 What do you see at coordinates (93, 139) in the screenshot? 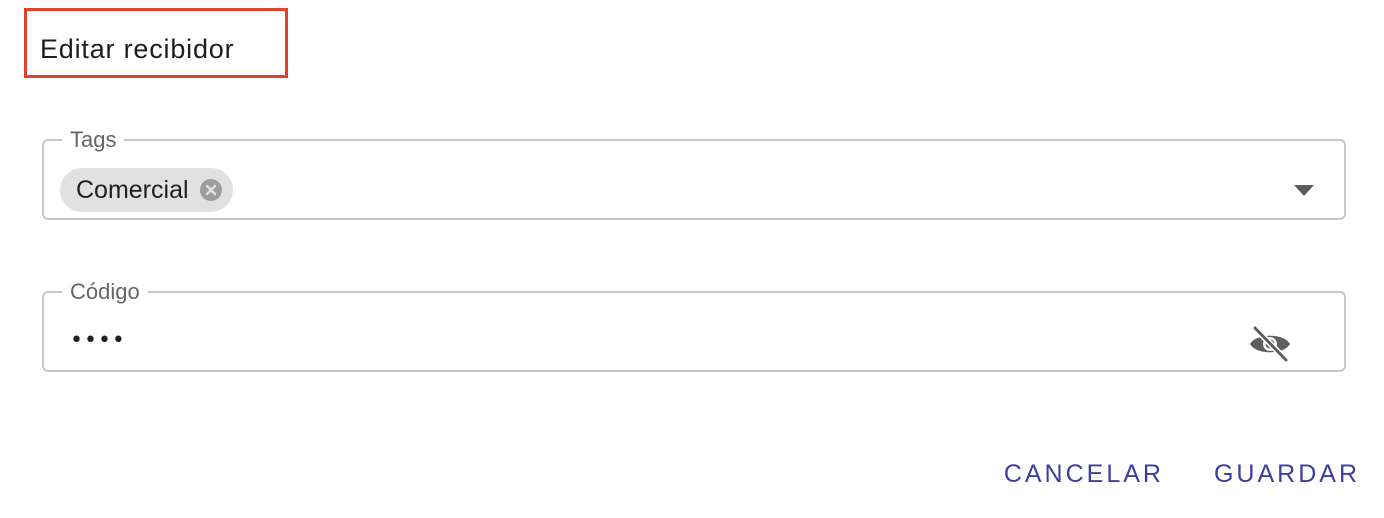
I see `tags-label: Tags` at bounding box center [93, 139].